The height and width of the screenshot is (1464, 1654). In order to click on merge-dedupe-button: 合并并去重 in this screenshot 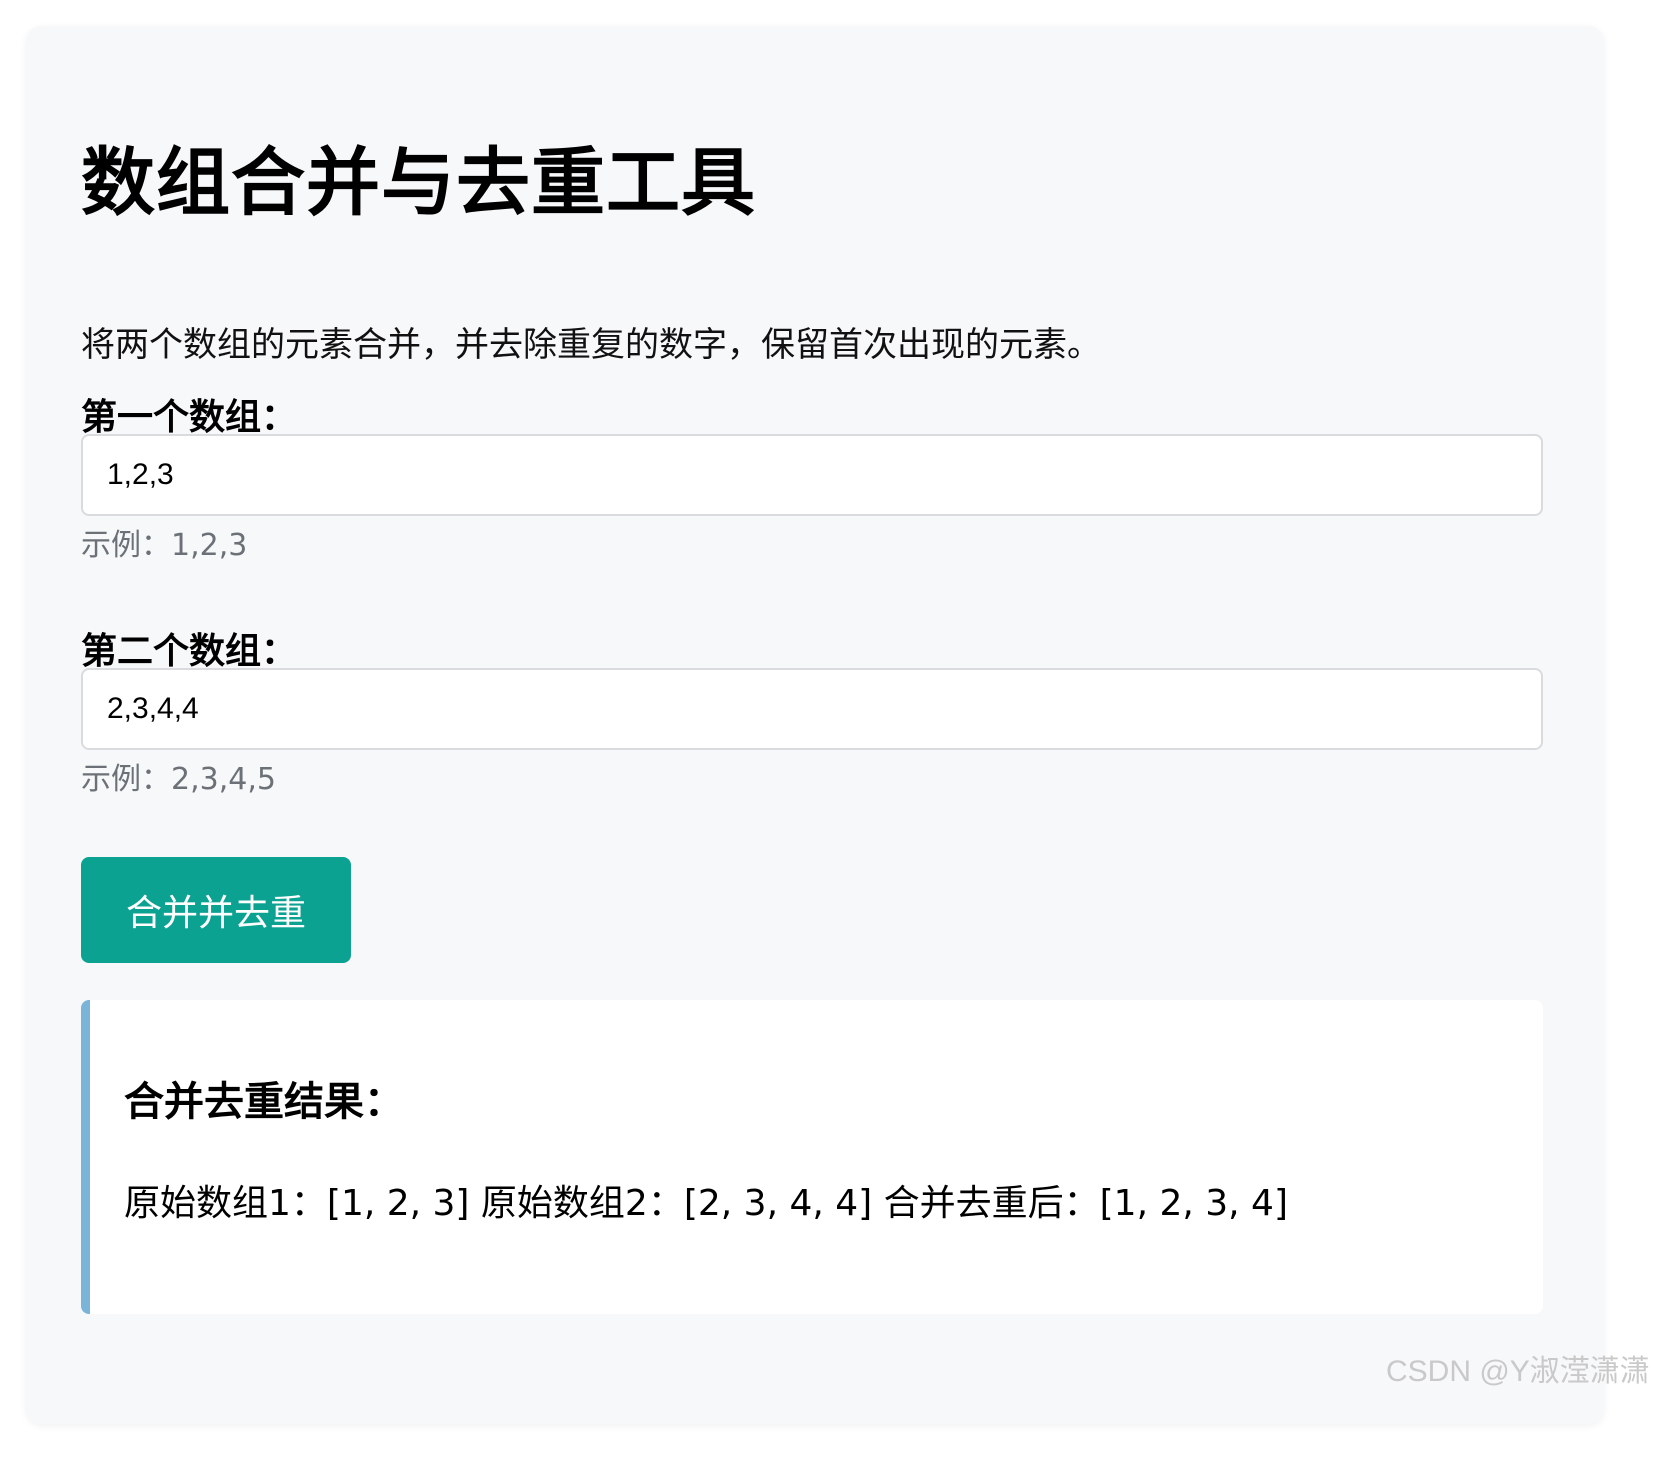, I will do `click(216, 910)`.